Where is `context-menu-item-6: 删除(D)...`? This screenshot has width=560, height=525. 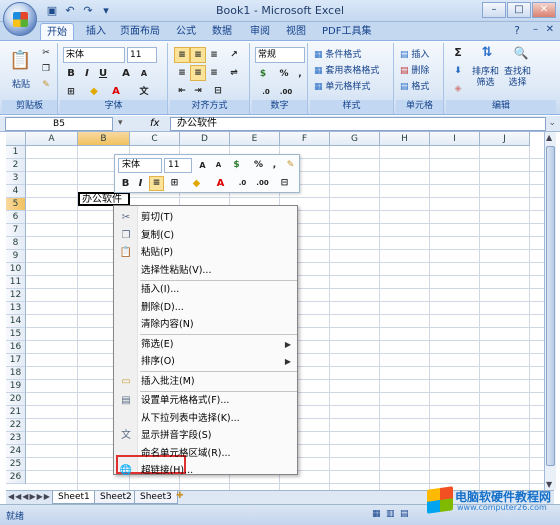
context-menu-item-6: 删除(D)... is located at coordinates (205, 307).